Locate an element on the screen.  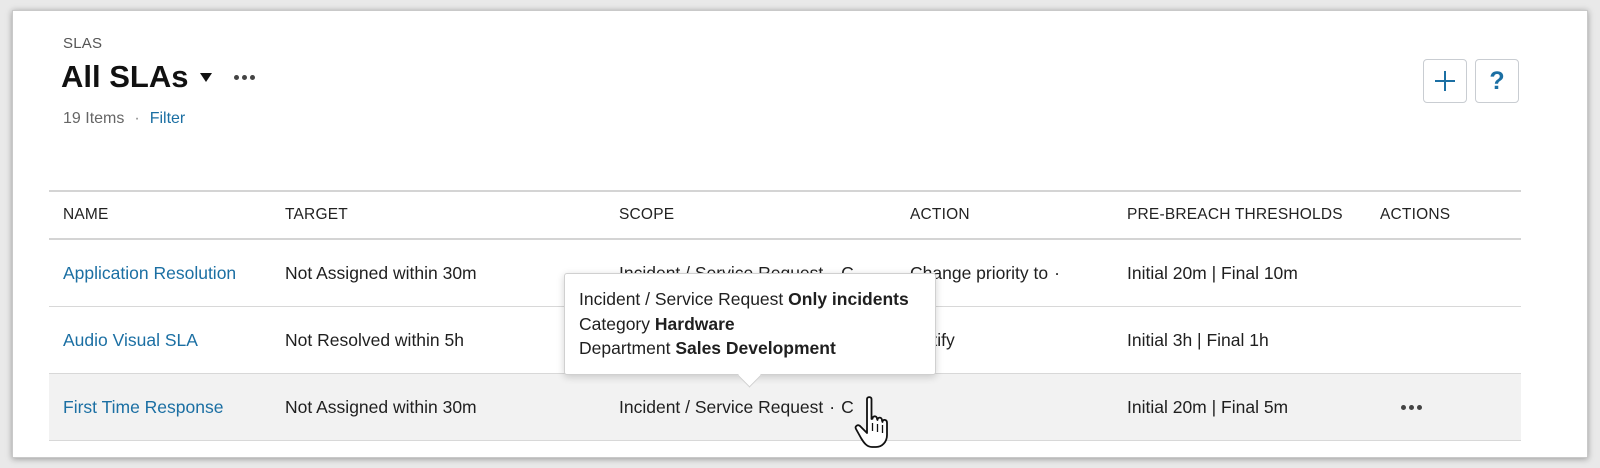
tooltip-value: Sales Development is located at coordinates (755, 348).